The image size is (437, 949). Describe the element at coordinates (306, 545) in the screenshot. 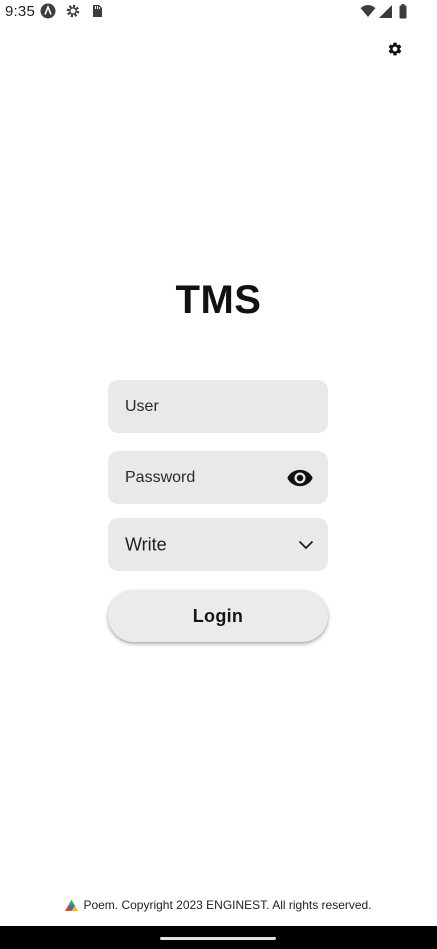

I see `chevron-down-icon` at that location.